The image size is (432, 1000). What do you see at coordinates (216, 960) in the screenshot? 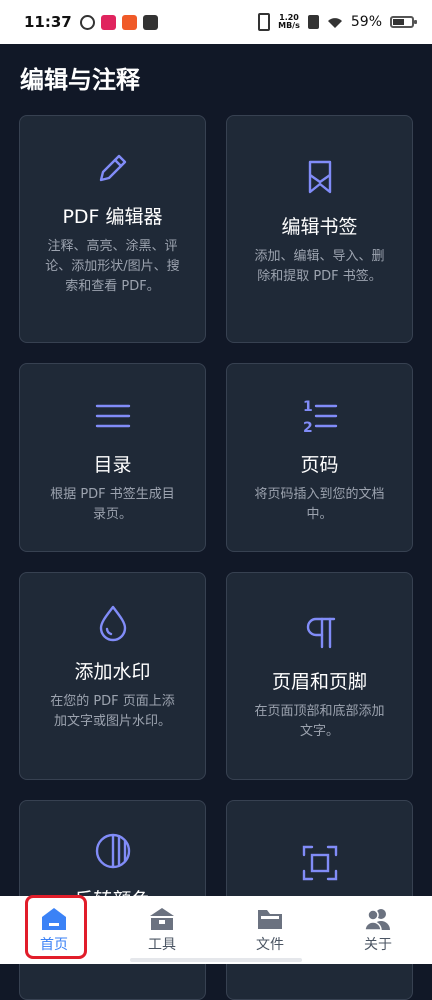
I see `gesture-bar` at bounding box center [216, 960].